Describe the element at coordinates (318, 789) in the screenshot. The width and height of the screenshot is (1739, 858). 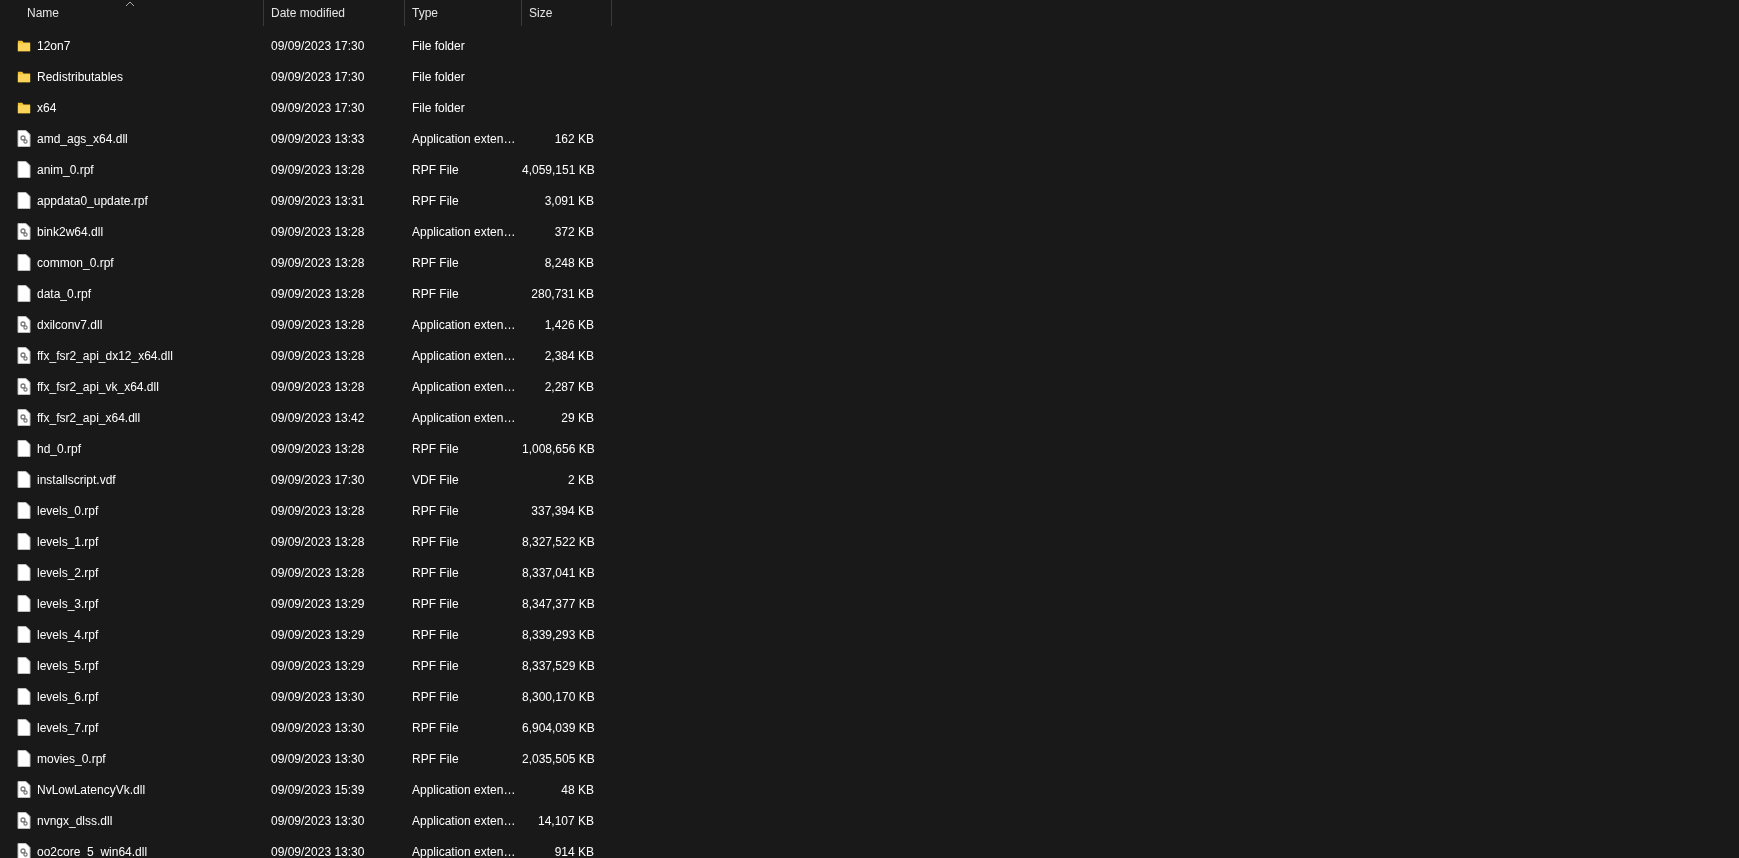
I see `date-modified: 09/09/2023 15:39` at that location.